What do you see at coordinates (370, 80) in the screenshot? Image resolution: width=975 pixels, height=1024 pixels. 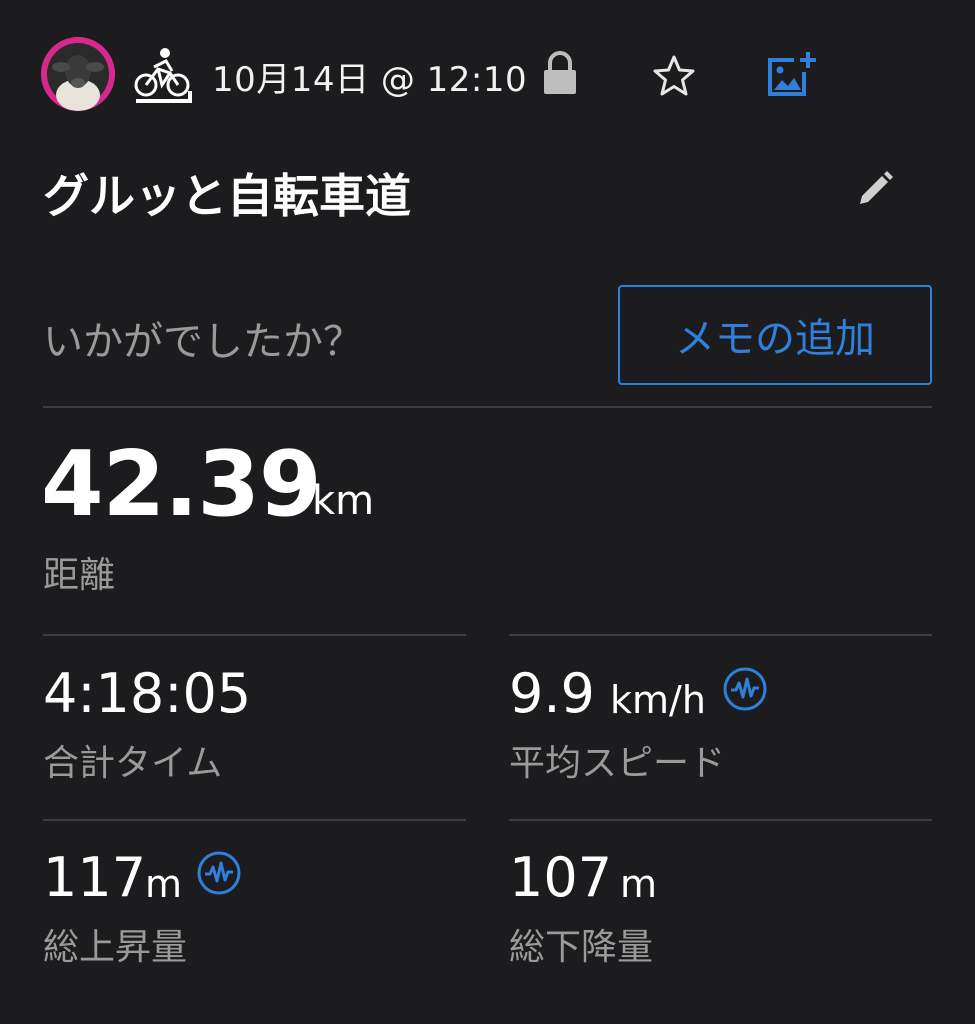 I see `activity-date: 10月14日 @ 12:10` at bounding box center [370, 80].